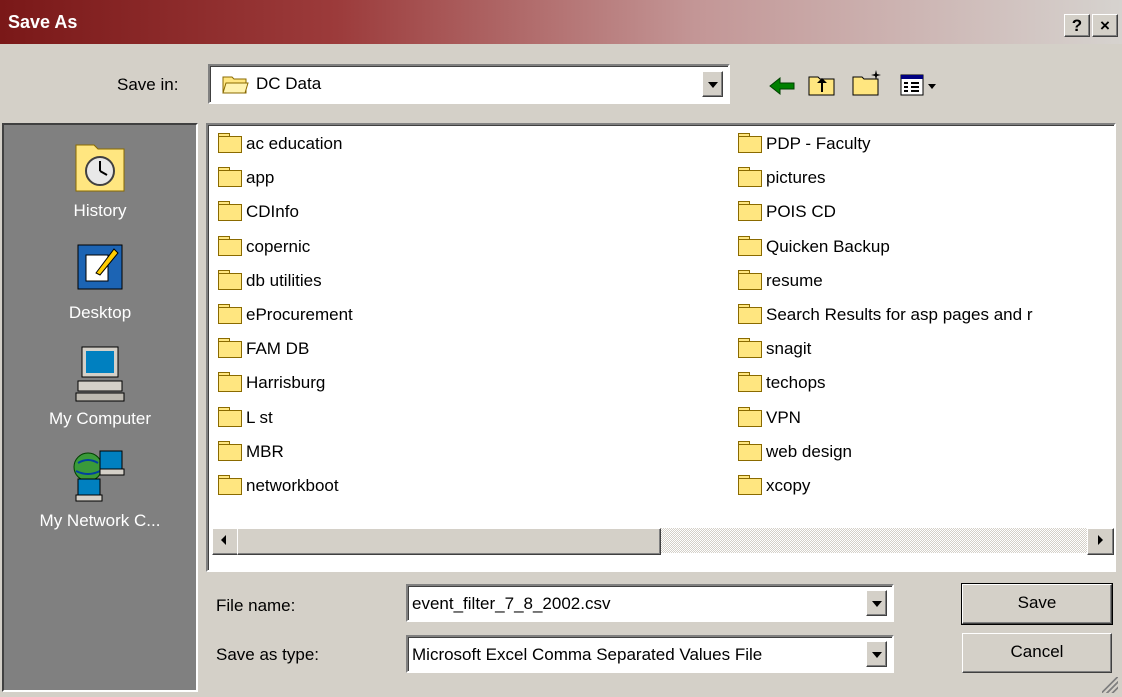 The image size is (1122, 697). Describe the element at coordinates (796, 178) in the screenshot. I see `file-name: pictures` at that location.